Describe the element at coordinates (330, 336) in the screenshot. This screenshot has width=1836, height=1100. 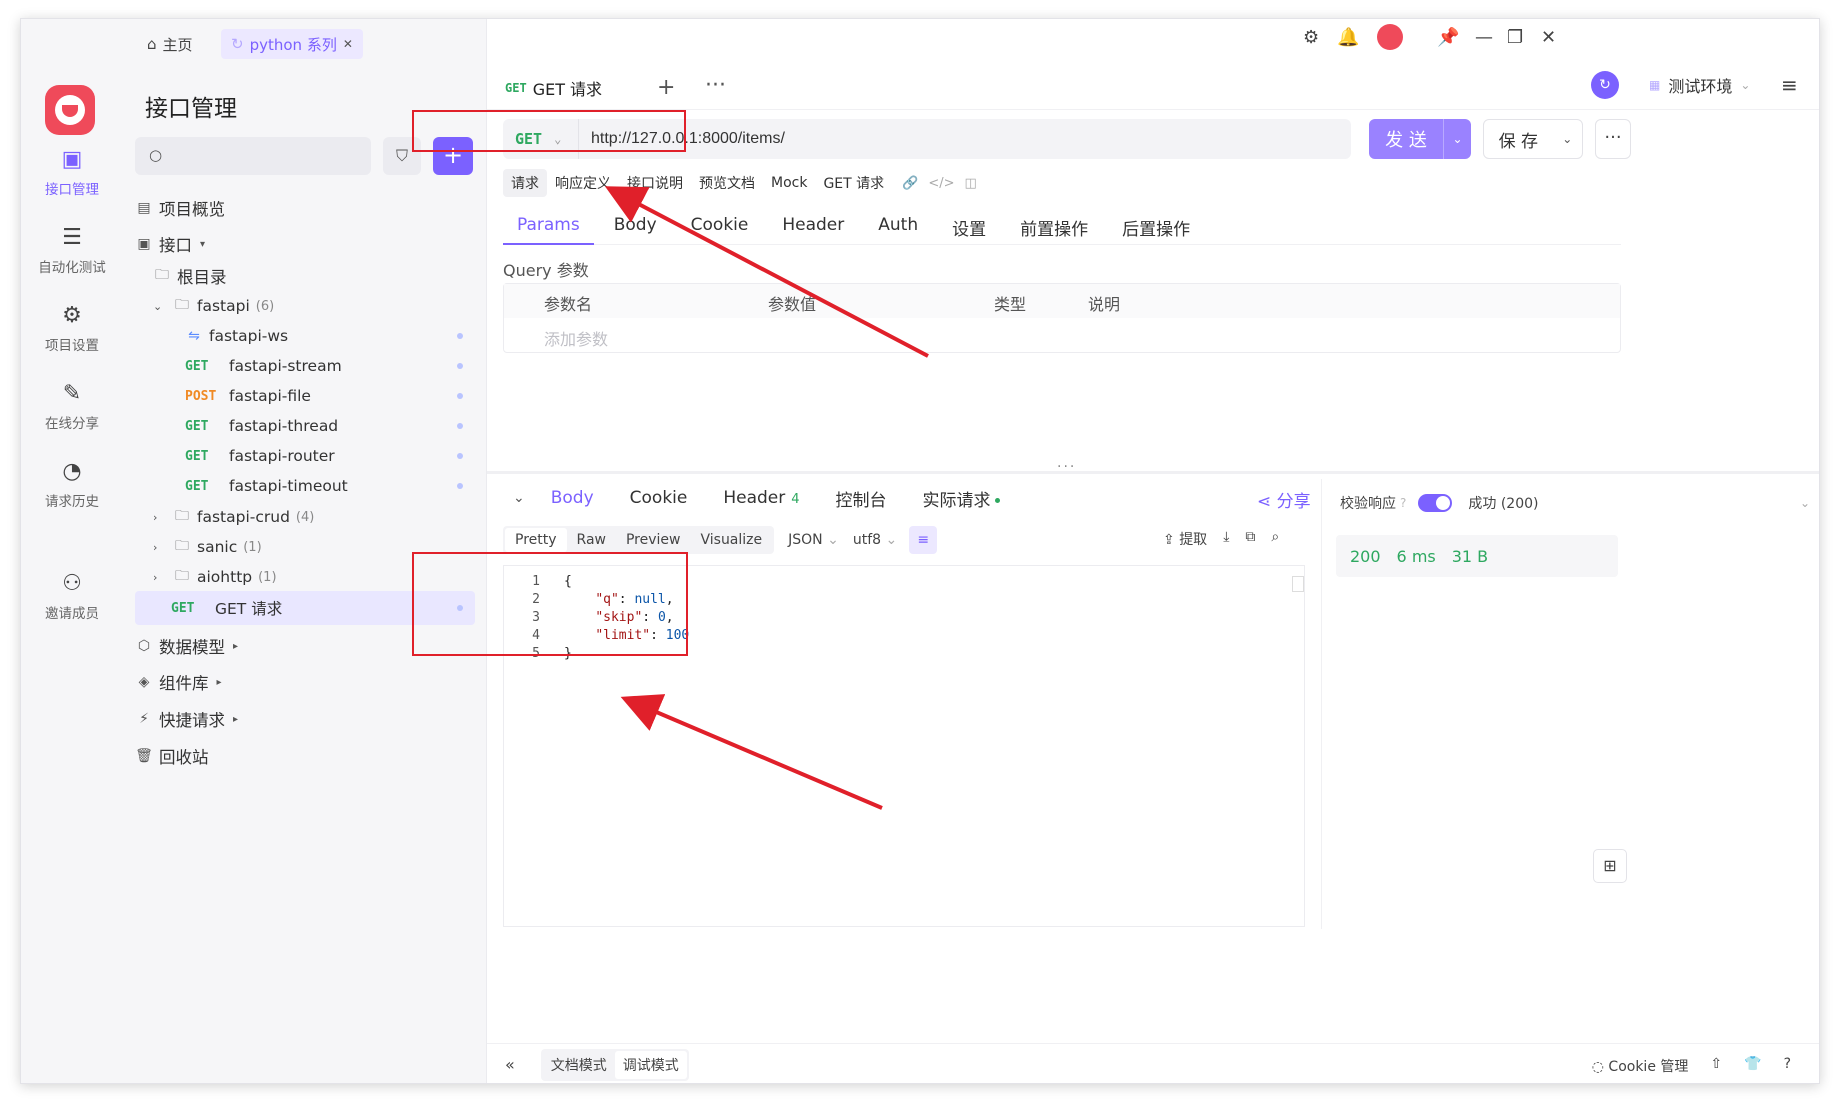
I see `tree-endpoint-fastapi-ws: ⇋ fastapi-ws` at that location.